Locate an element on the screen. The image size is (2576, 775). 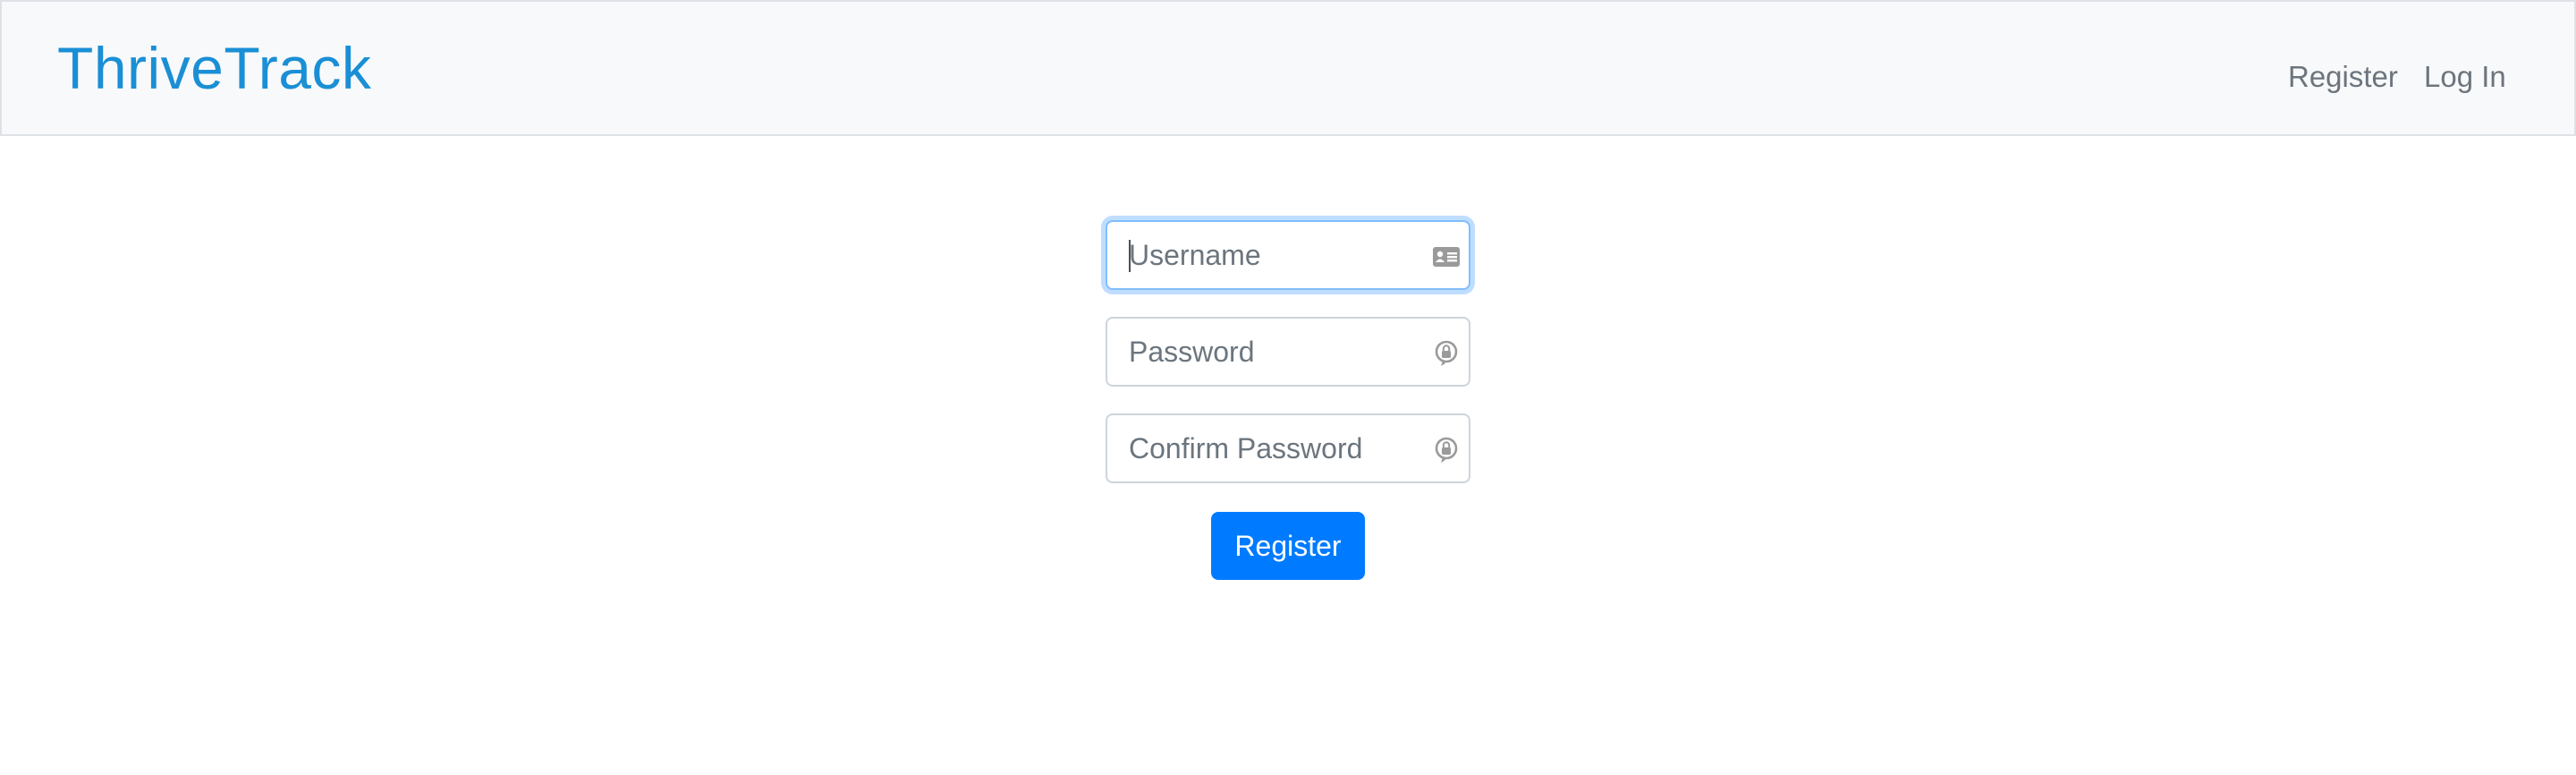
password-field is located at coordinates (1288, 352).